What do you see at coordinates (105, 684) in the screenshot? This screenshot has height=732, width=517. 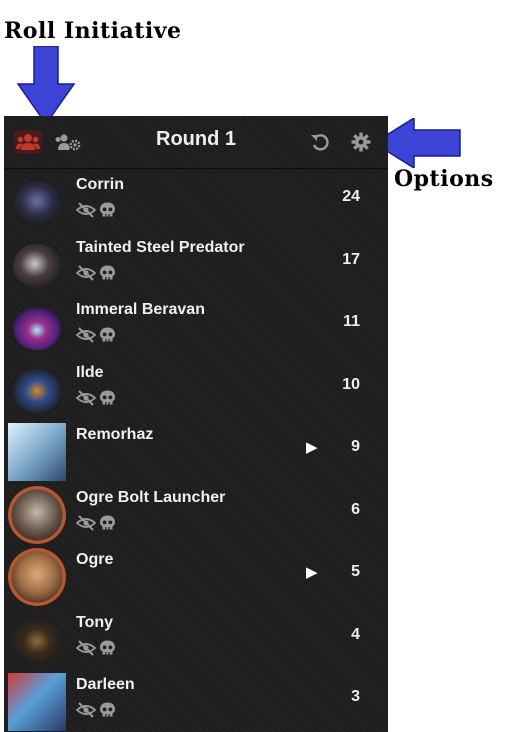 I see `combatant-name: Darleen` at bounding box center [105, 684].